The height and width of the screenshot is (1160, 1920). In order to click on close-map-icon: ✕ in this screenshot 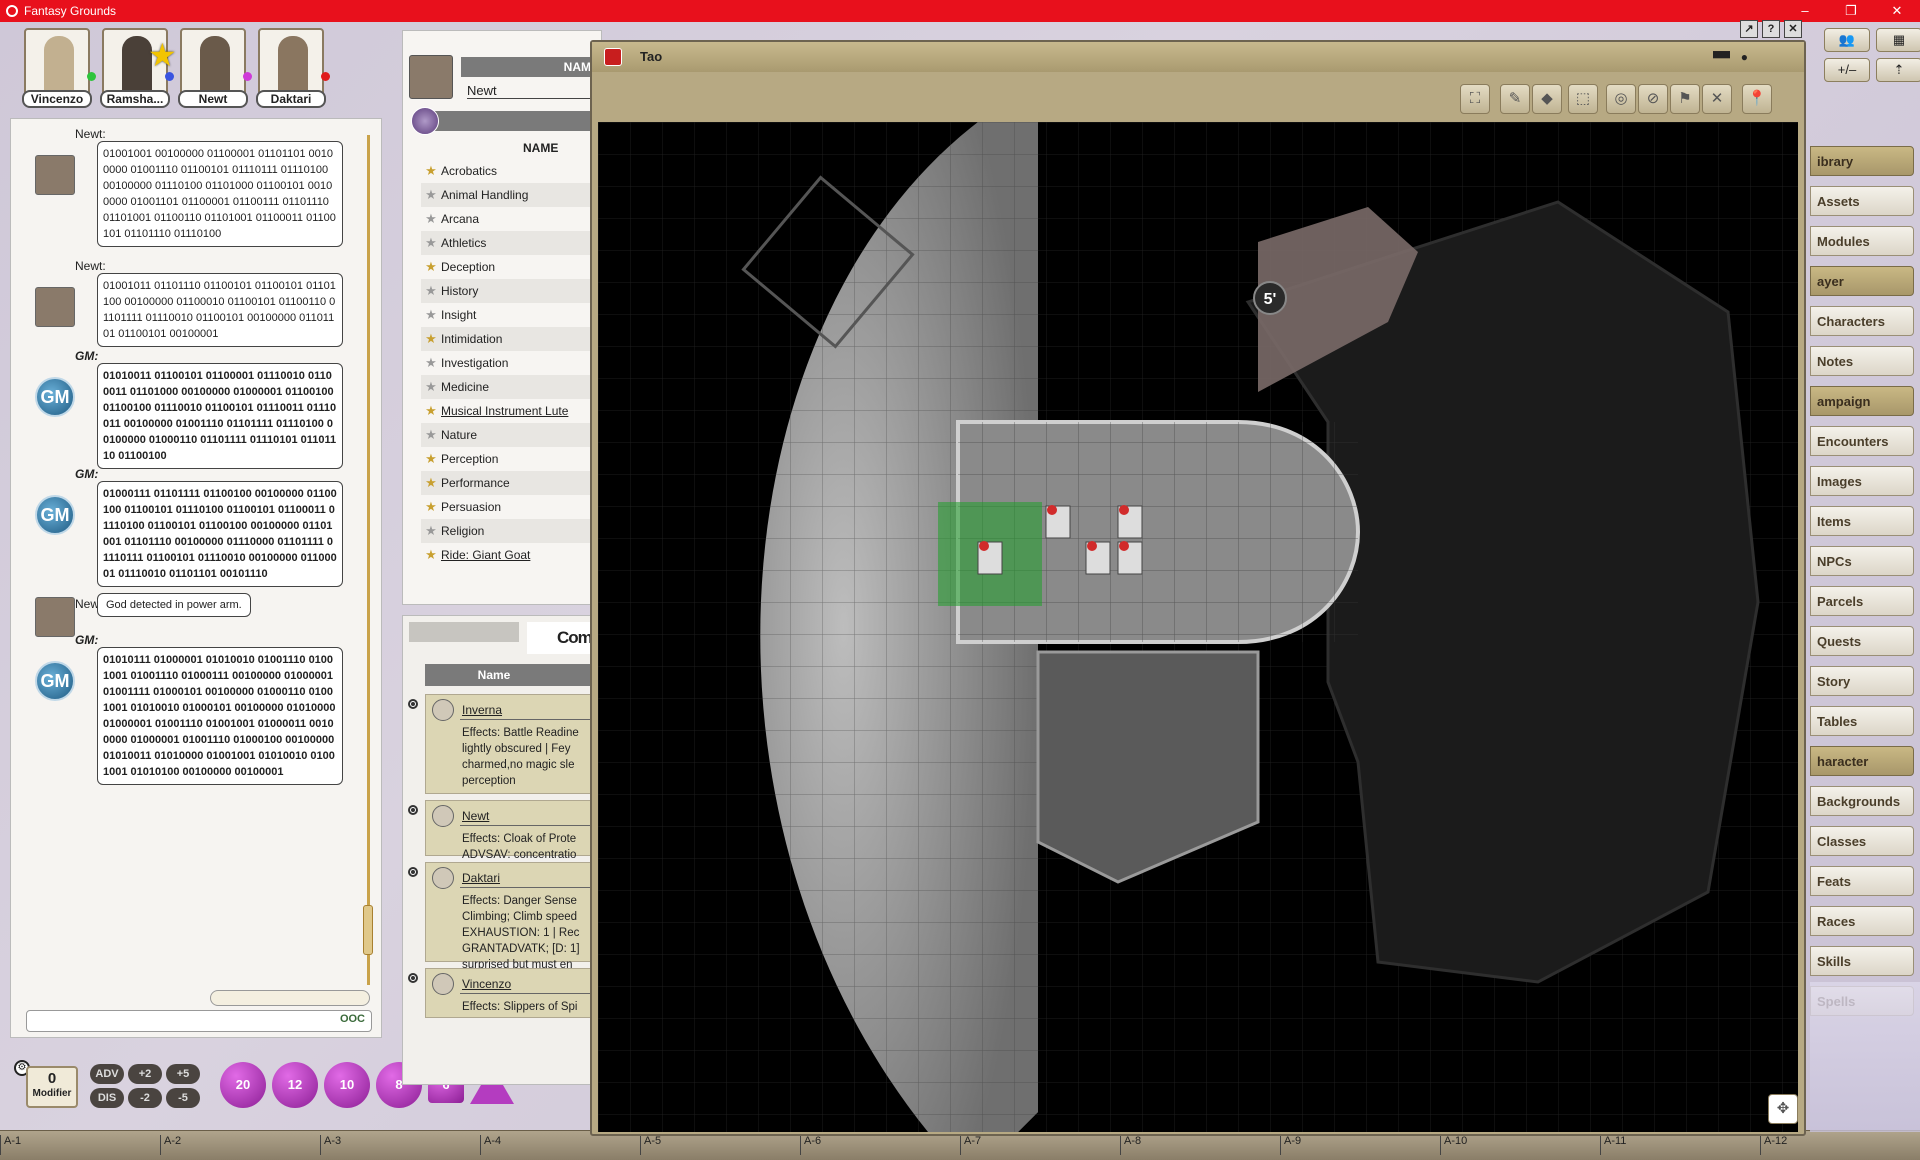, I will do `click(1793, 29)`.